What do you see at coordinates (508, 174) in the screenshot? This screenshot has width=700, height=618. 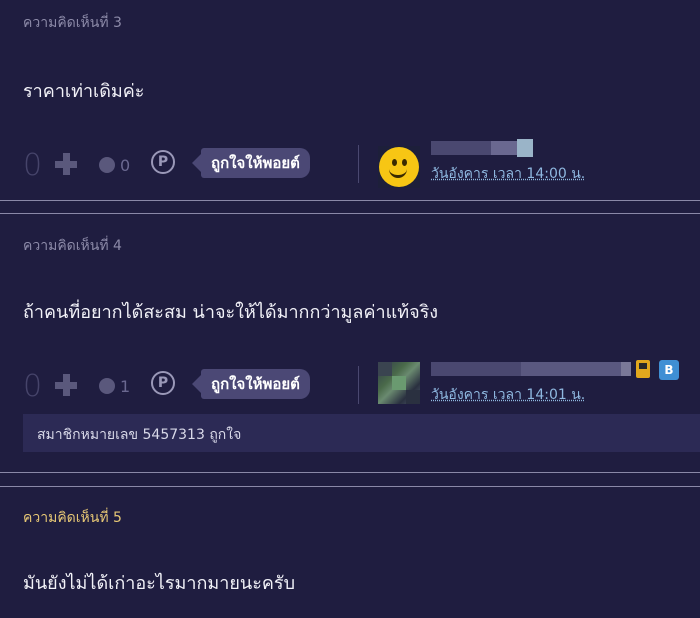 I see `comment-date: วันอังคาร เวลา 14:00 น.` at bounding box center [508, 174].